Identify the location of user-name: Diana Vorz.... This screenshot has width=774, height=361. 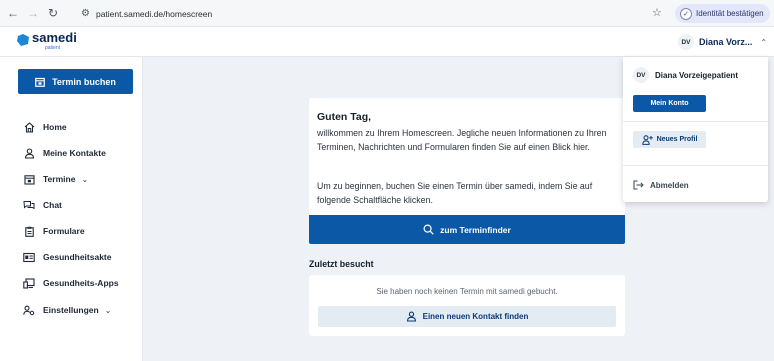
(726, 42).